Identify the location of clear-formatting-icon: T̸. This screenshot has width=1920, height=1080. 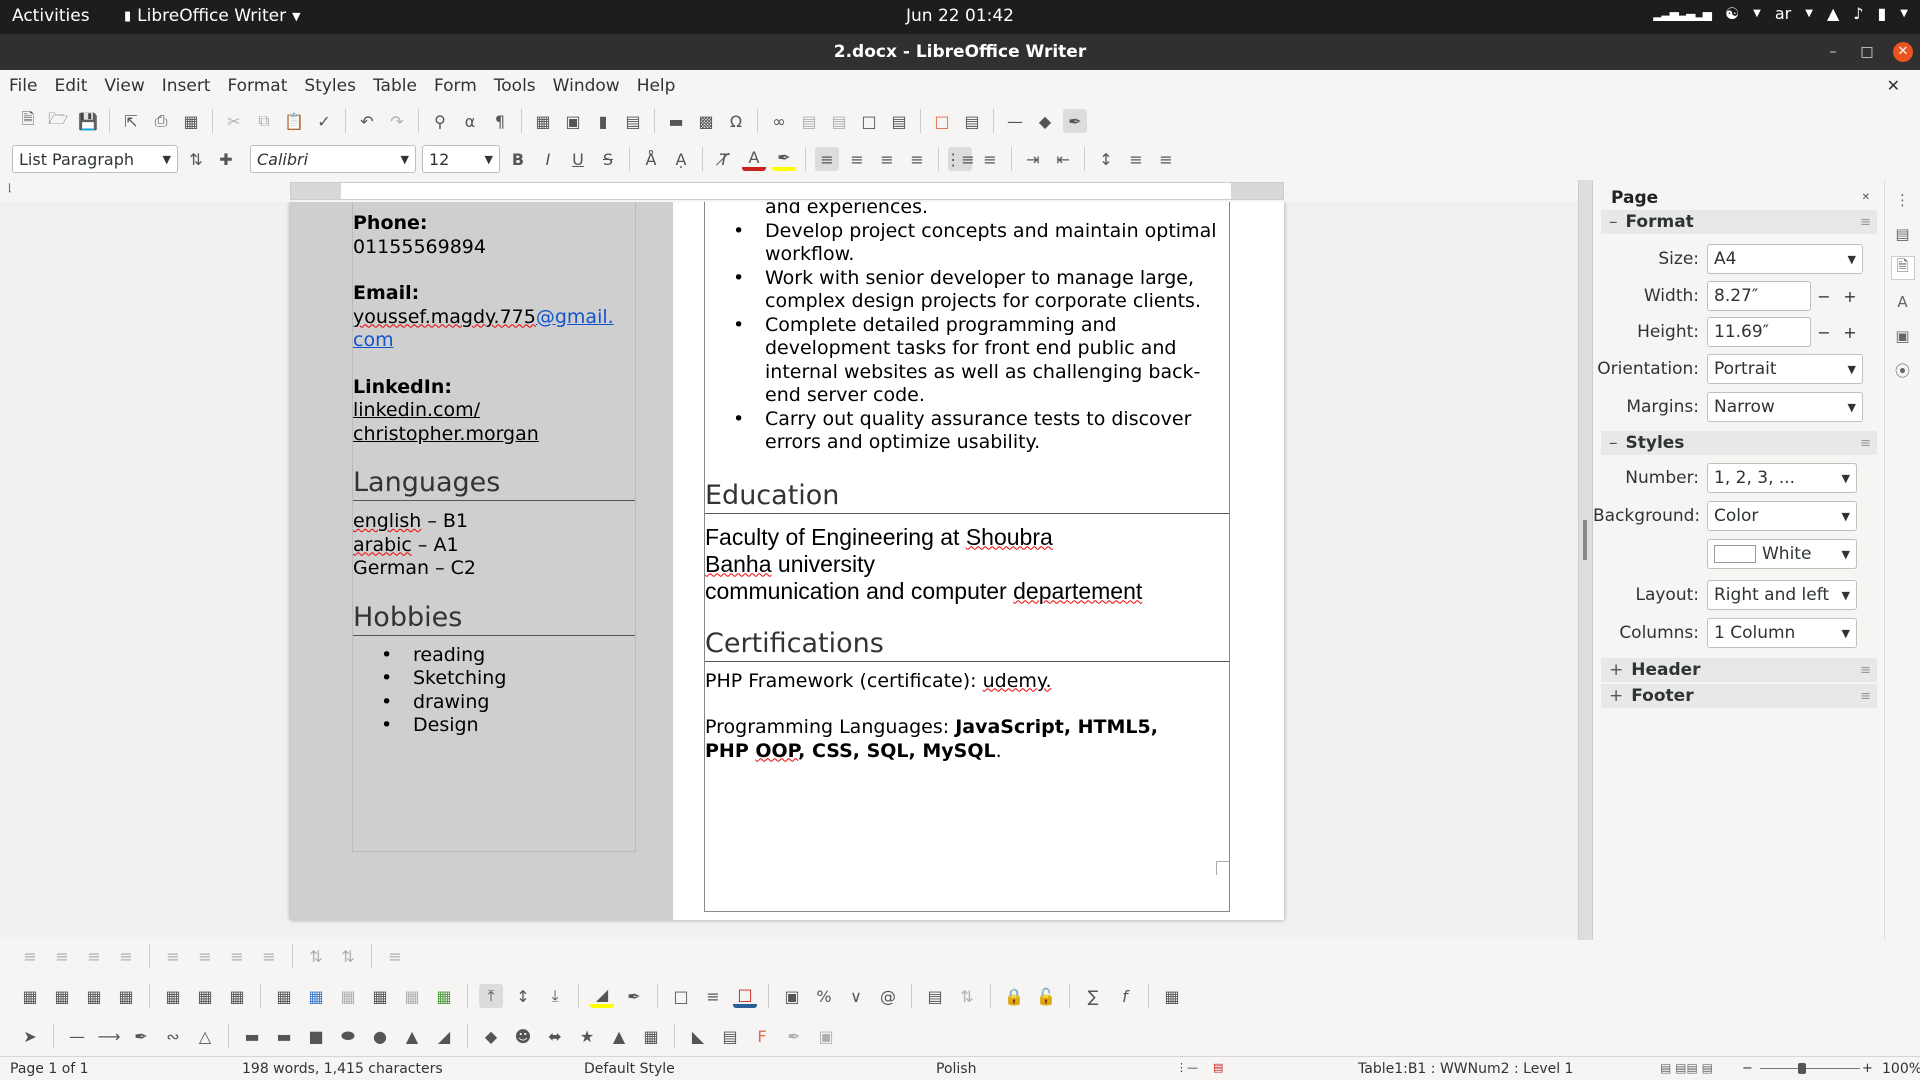
(724, 159).